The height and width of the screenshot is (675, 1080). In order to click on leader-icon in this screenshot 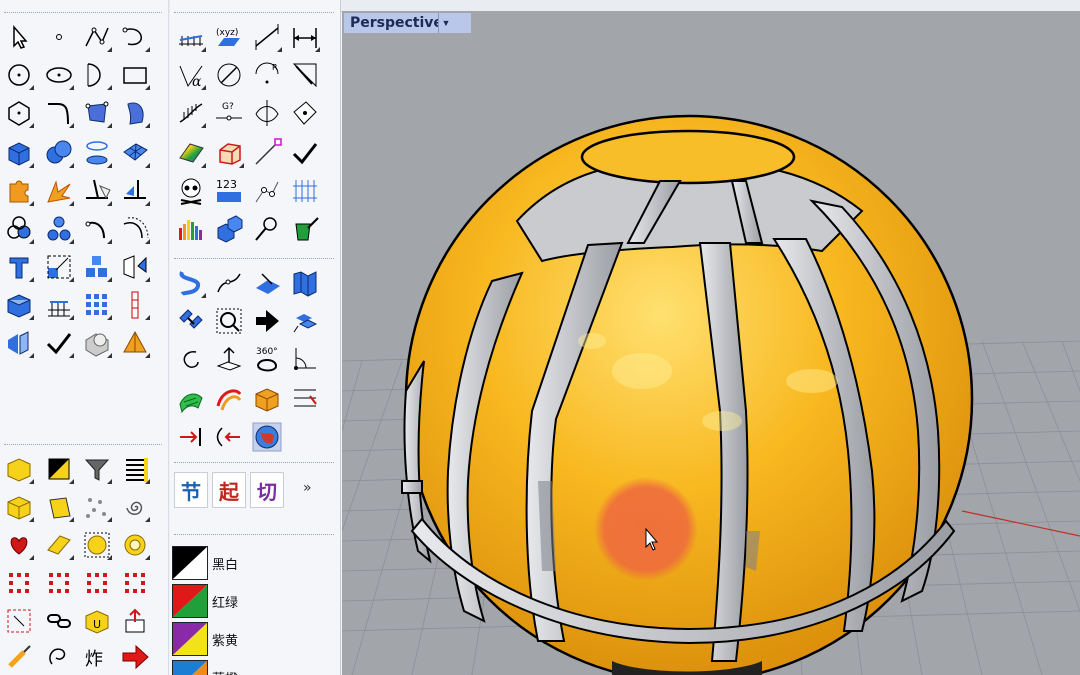, I will do `click(305, 75)`.